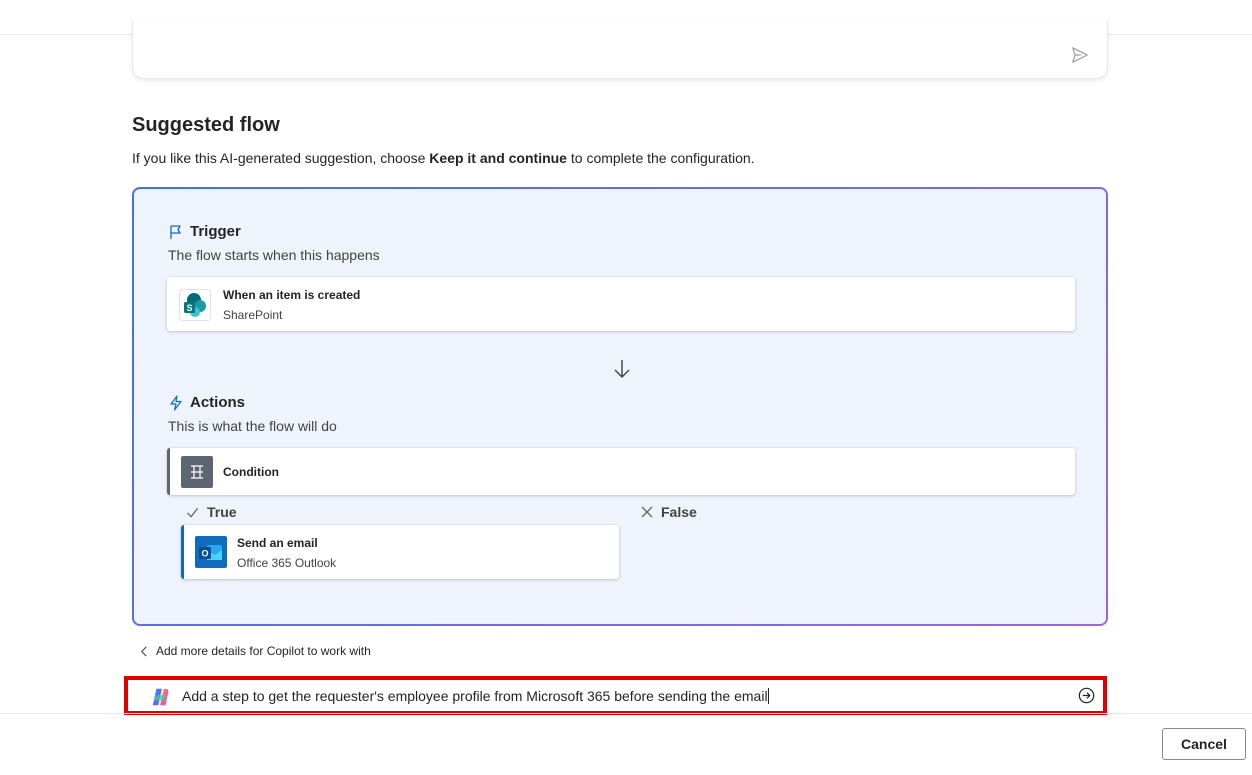 This screenshot has height=775, width=1252. I want to click on arrow-down-icon, so click(622, 369).